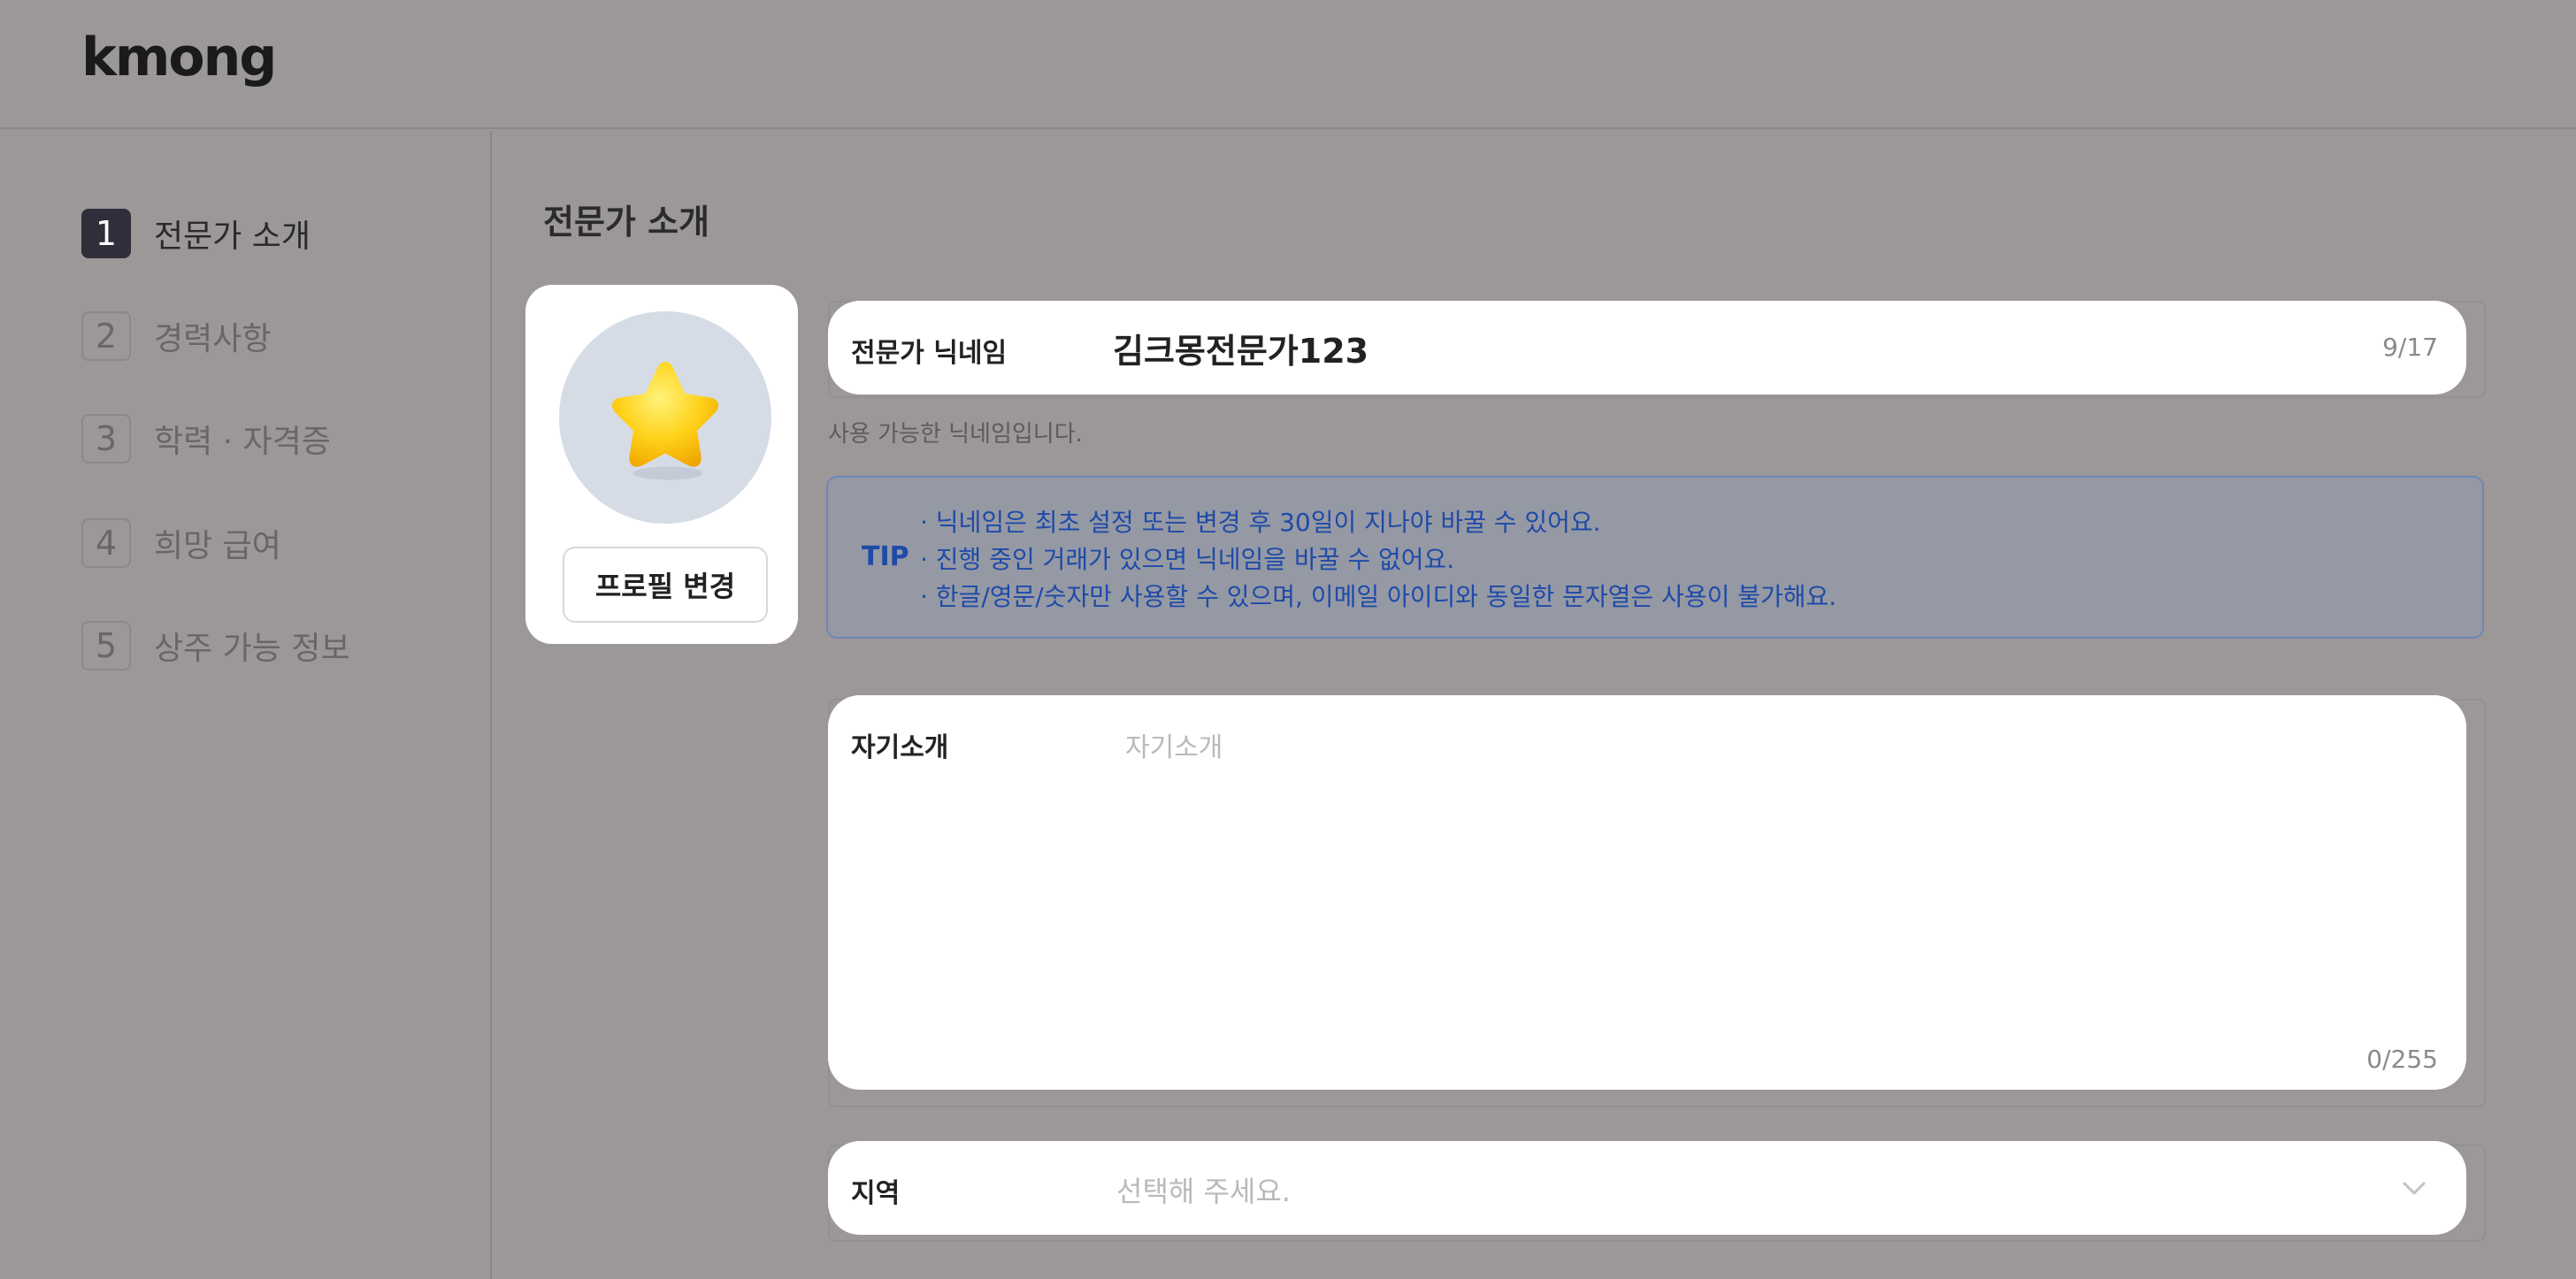 The height and width of the screenshot is (1279, 2576). Describe the element at coordinates (1647, 1188) in the screenshot. I see `region-select: 지역 선택해 주세요.` at that location.